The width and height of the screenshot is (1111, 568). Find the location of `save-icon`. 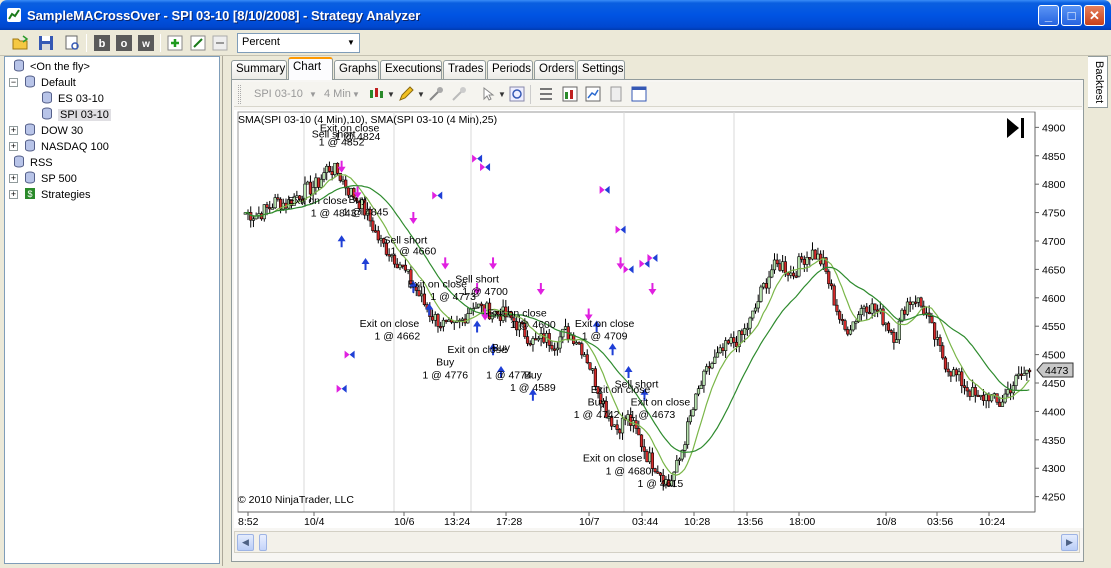

save-icon is located at coordinates (46, 43).